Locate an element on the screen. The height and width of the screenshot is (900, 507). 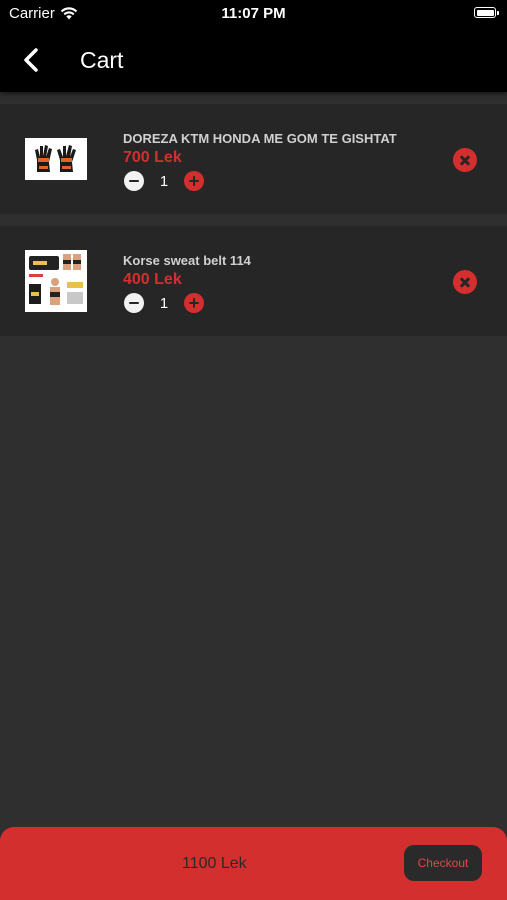
back-button is located at coordinates (32, 60).